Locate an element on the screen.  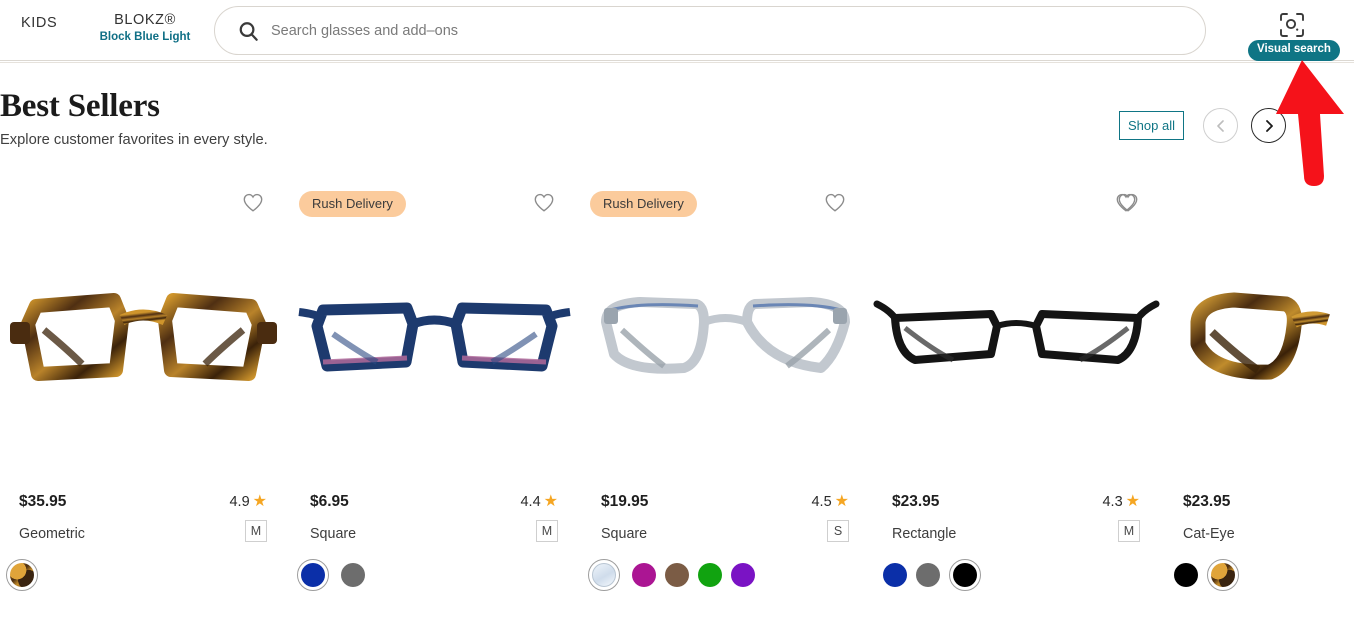
shop-all-label: Shop all is located at coordinates (1151, 125).